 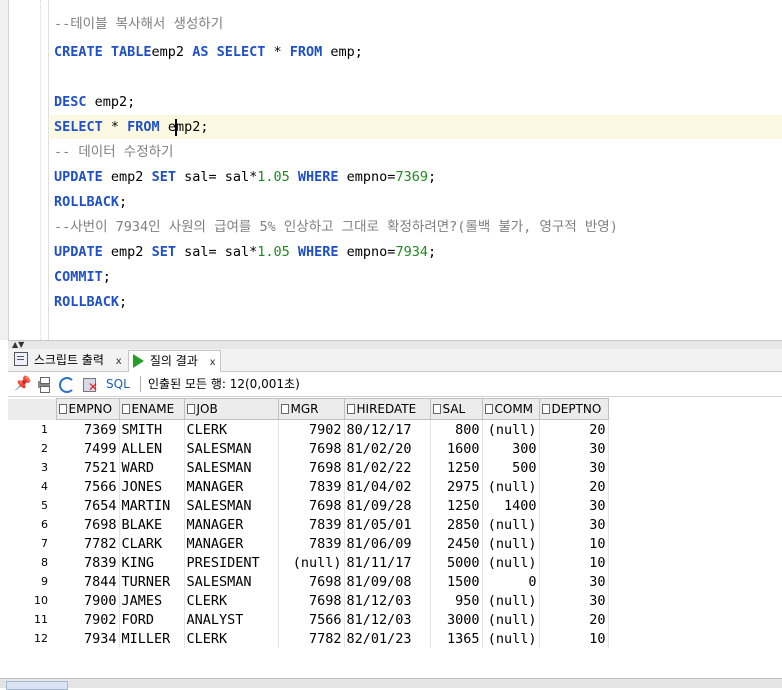 I want to click on tab-query-result-close-button: x, so click(x=213, y=362).